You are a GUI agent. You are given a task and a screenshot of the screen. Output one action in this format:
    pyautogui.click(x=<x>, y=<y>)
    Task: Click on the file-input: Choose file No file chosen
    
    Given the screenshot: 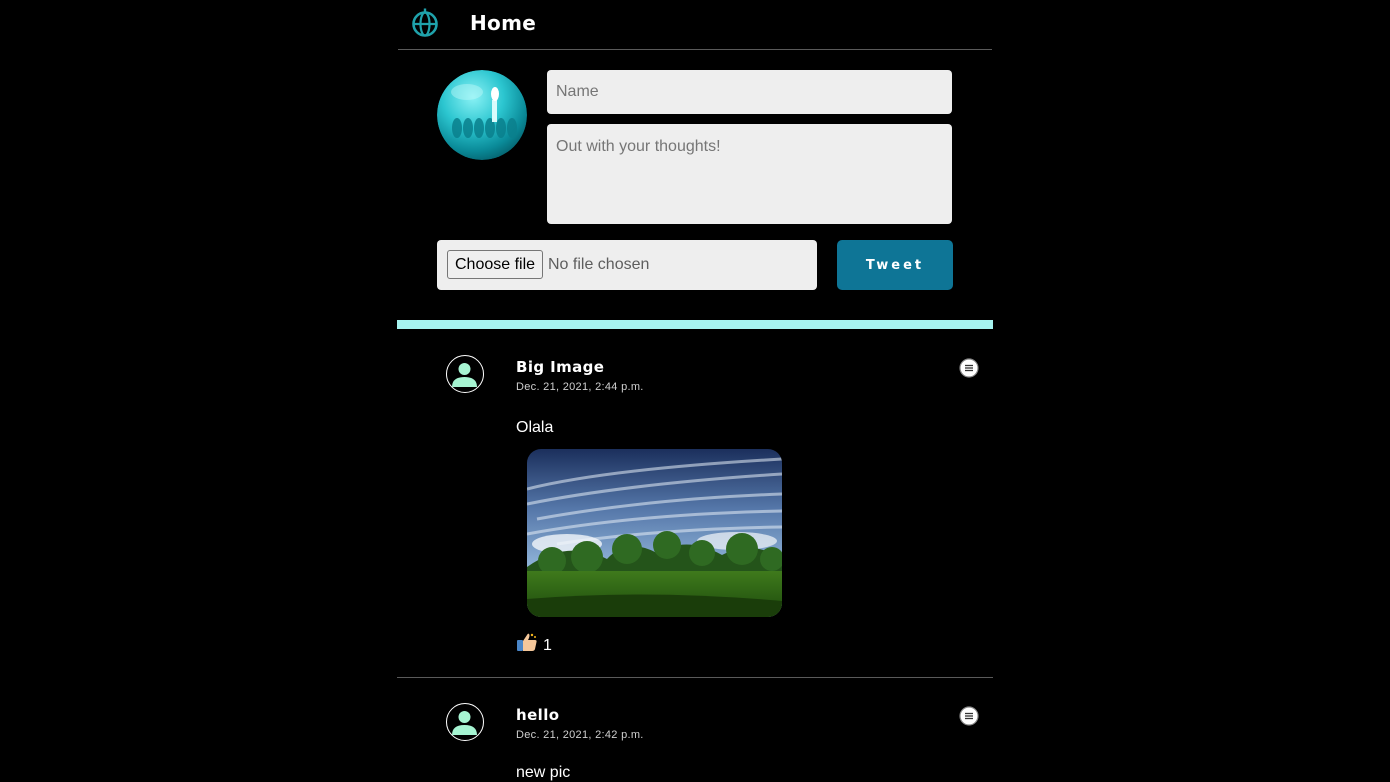 What is the action you would take?
    pyautogui.click(x=627, y=265)
    